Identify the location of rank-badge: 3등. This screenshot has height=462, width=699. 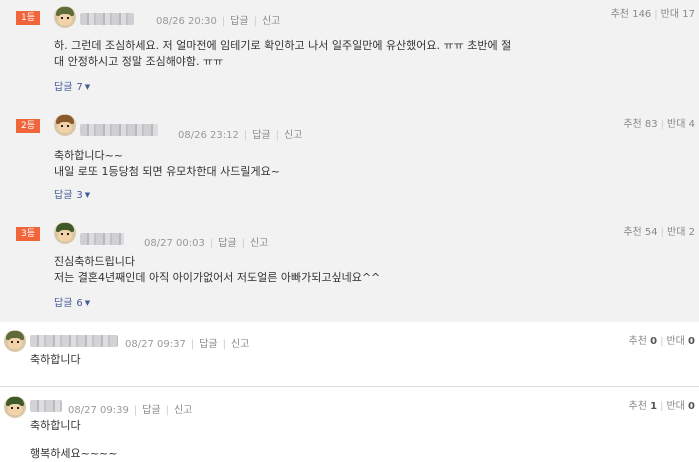
(28, 234).